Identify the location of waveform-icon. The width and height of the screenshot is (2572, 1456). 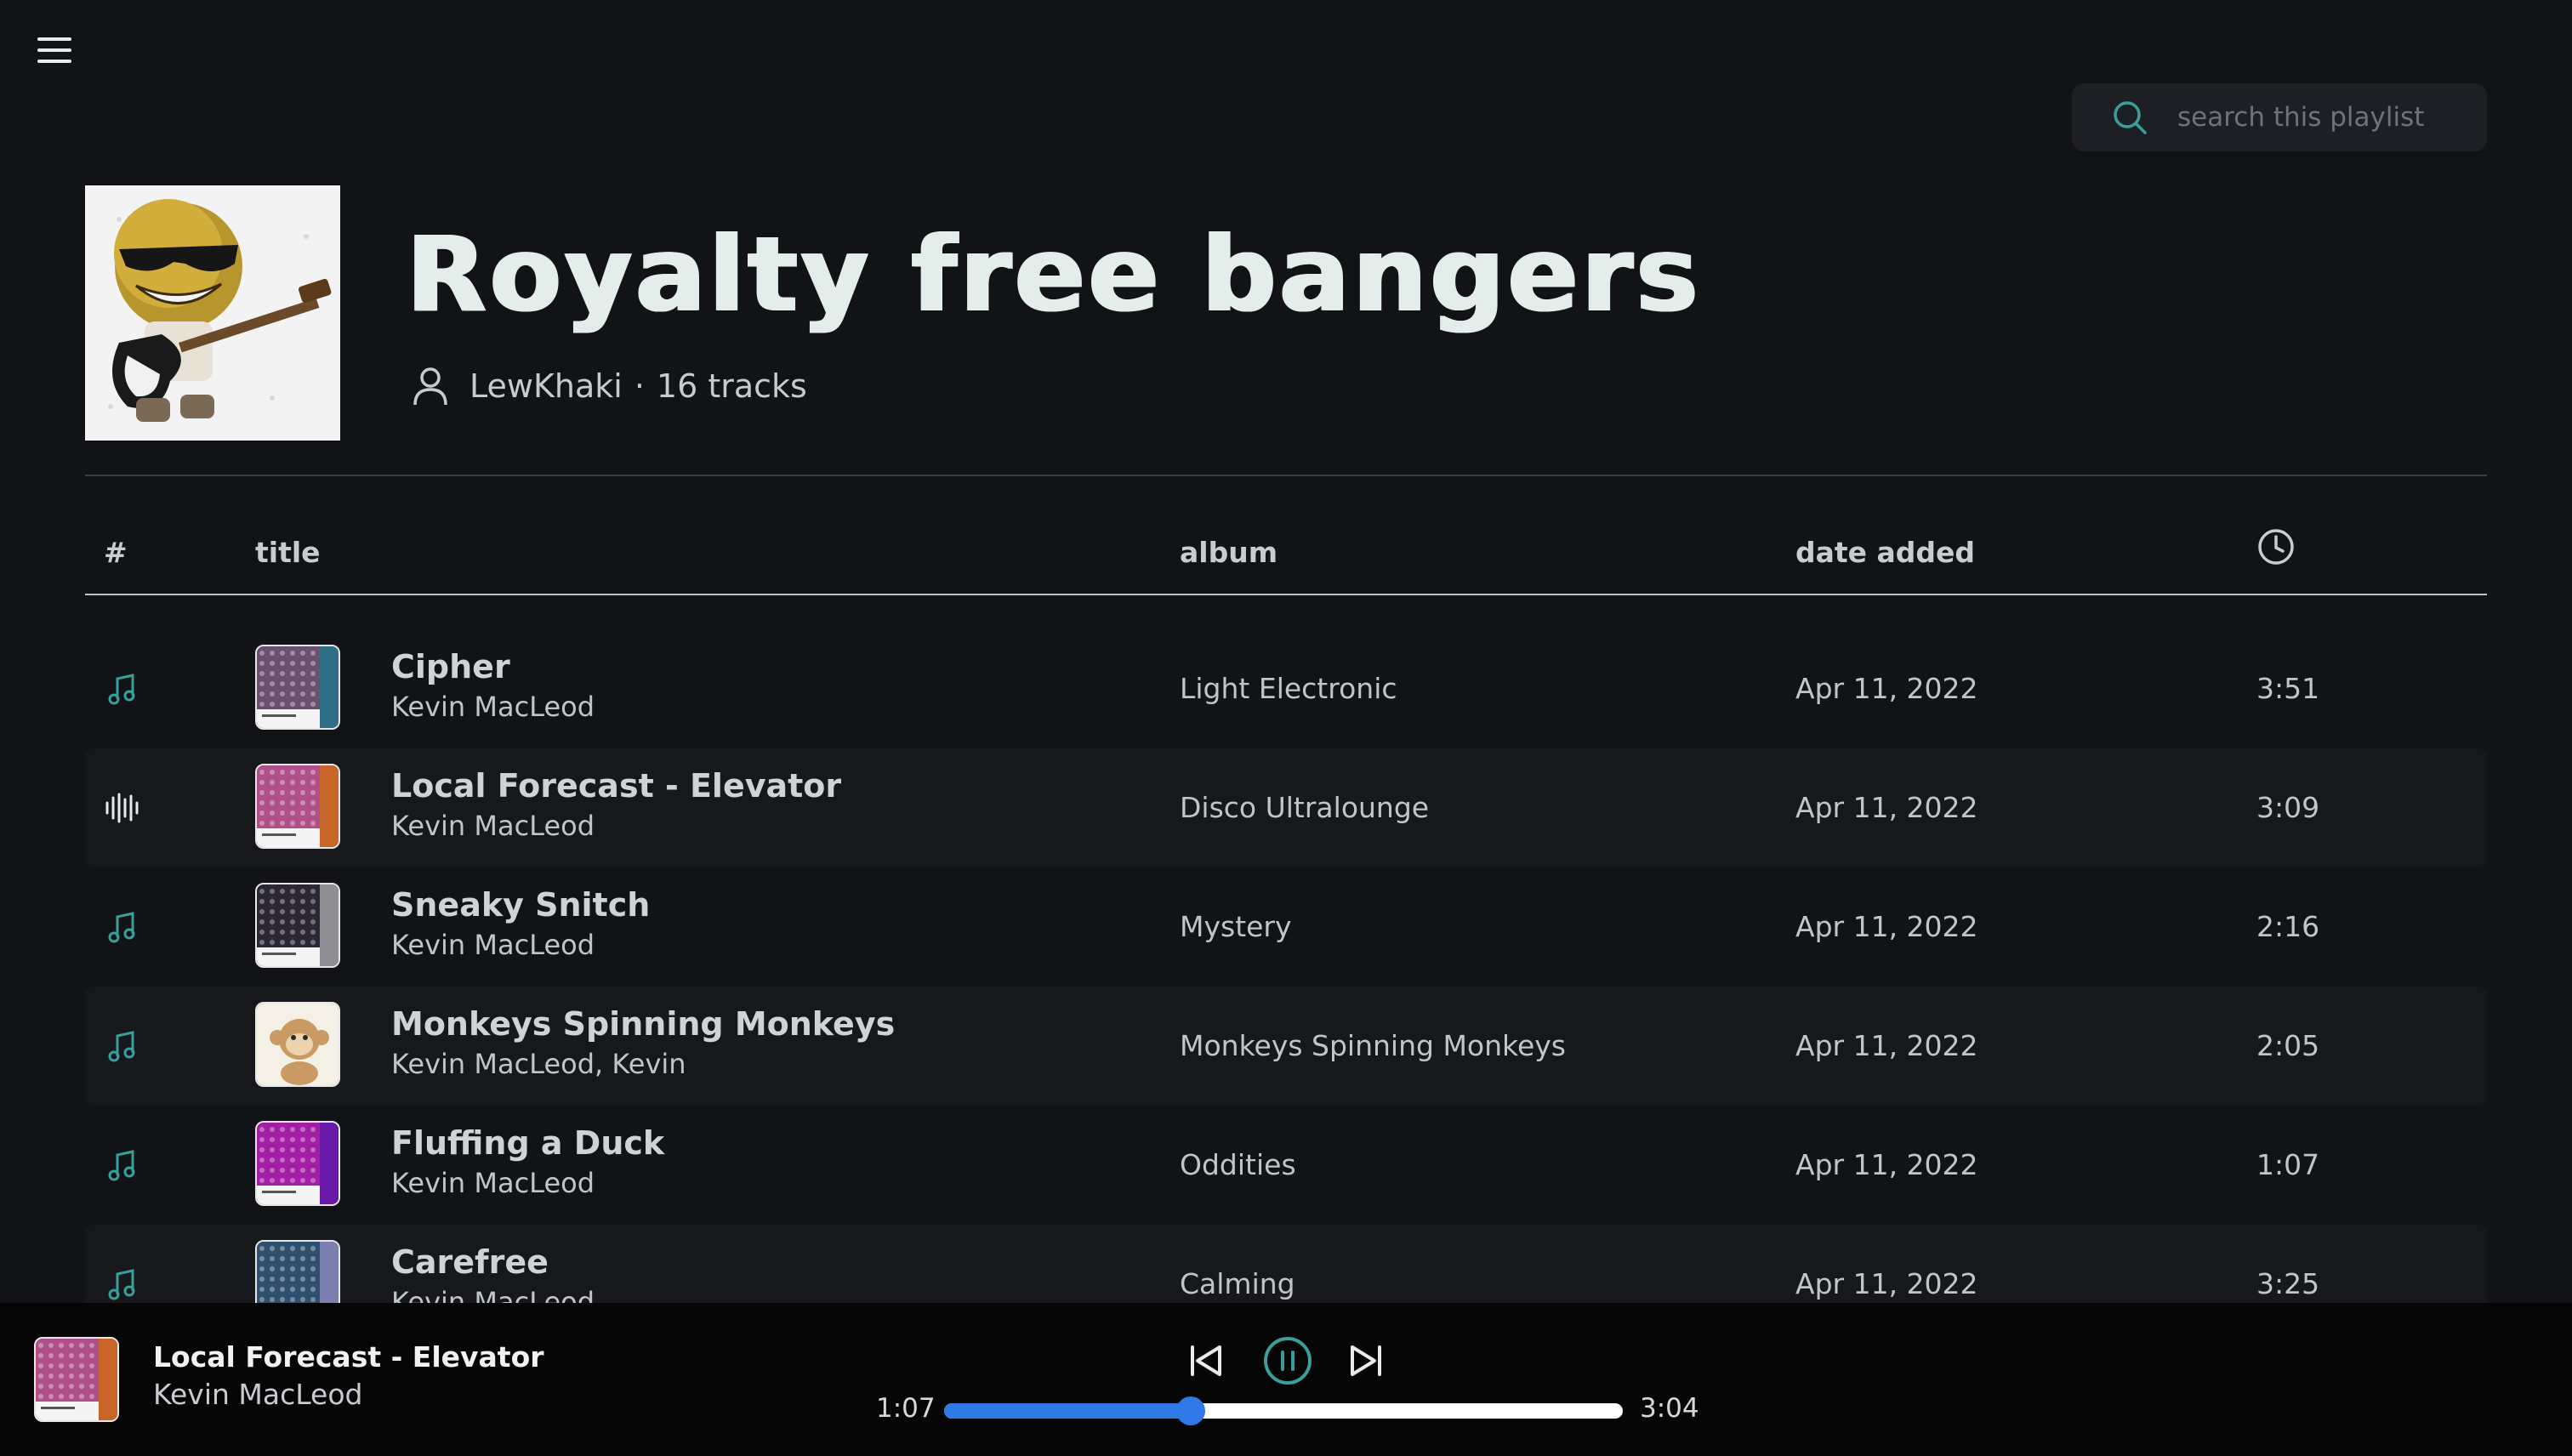
(123, 808).